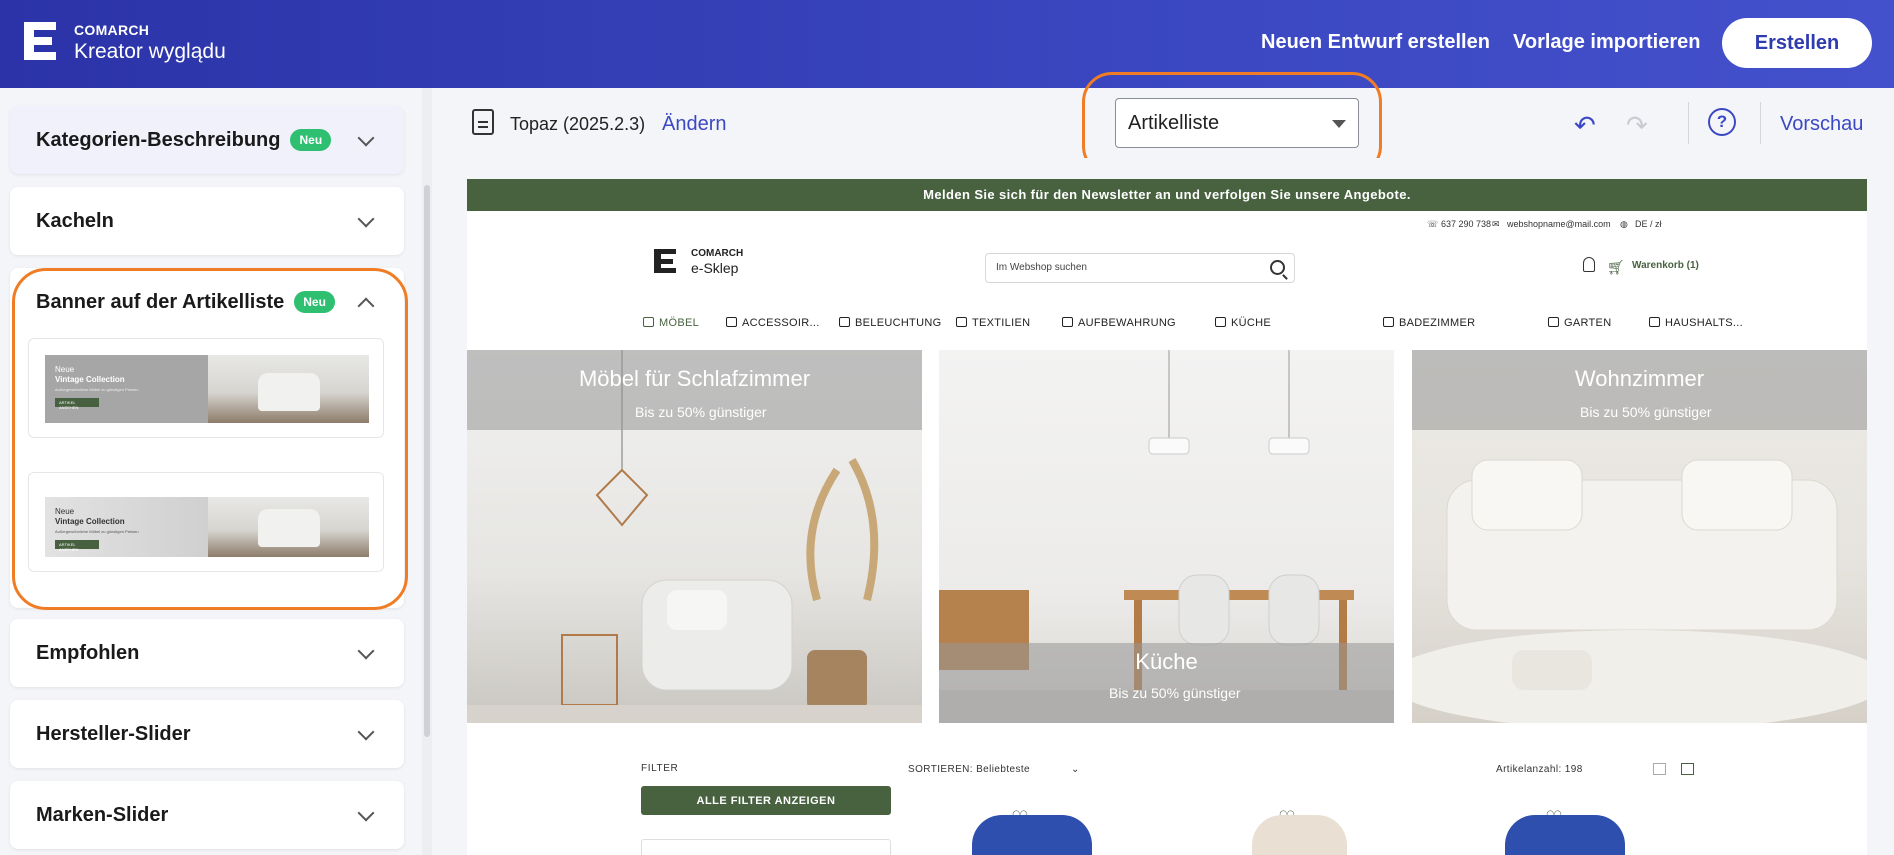  I want to click on article-count: Artikelanzahl: 198, so click(1539, 769).